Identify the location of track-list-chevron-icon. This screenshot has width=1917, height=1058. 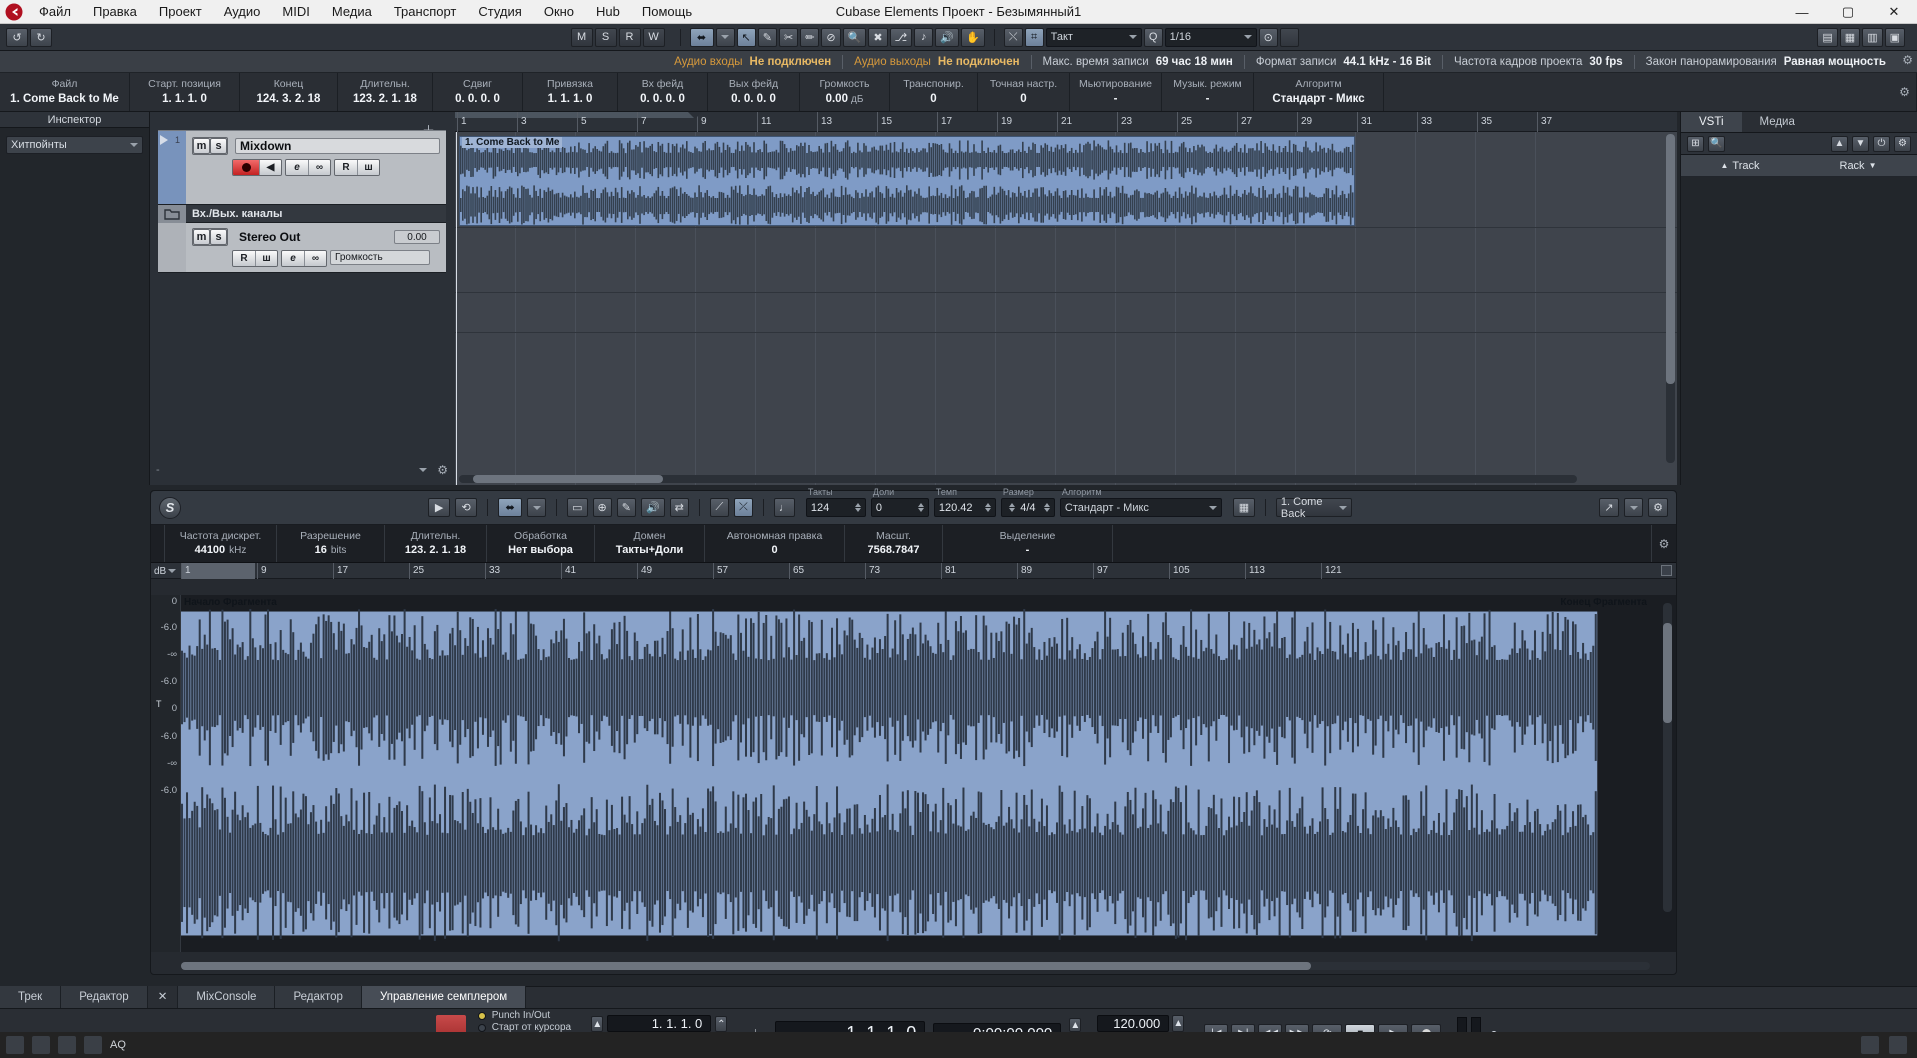
(423, 470).